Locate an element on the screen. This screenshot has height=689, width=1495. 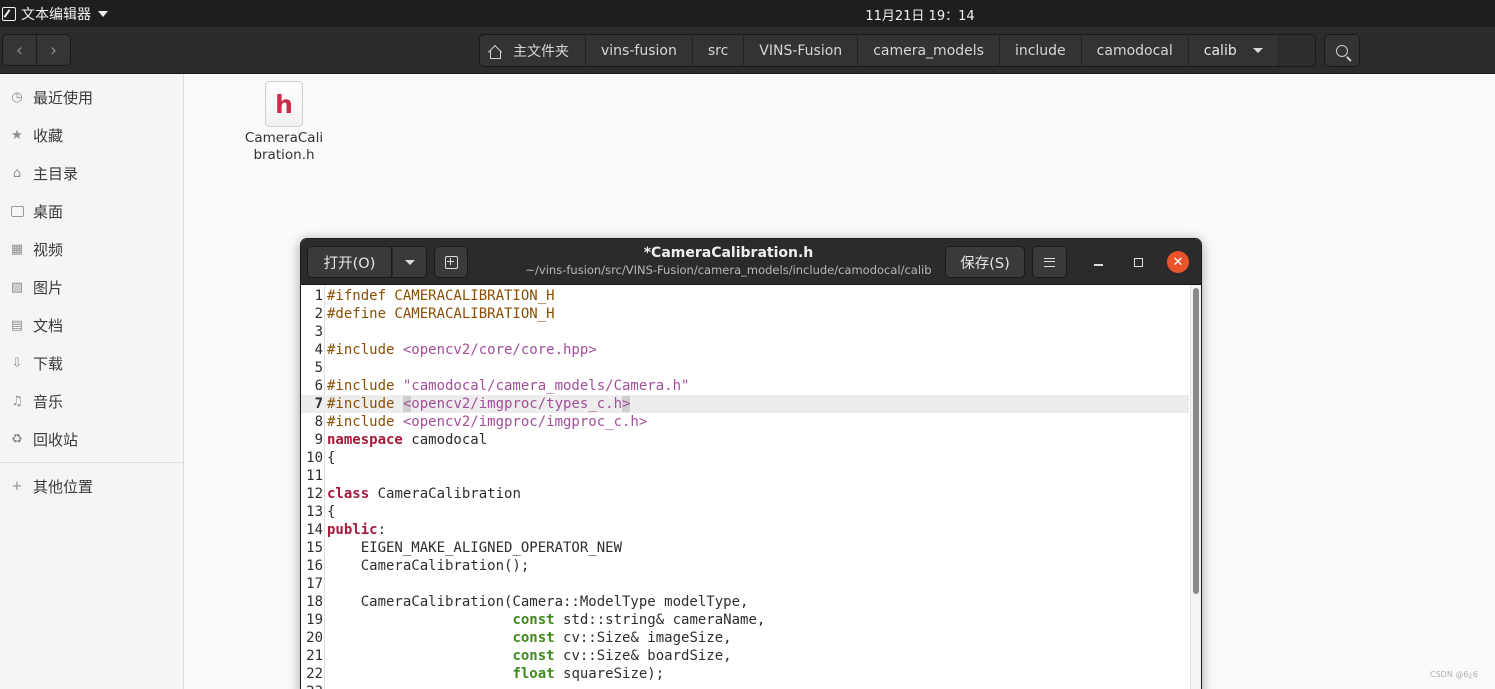
code-line: 4 #include <opencv2/core/core.hpp> is located at coordinates (745, 350).